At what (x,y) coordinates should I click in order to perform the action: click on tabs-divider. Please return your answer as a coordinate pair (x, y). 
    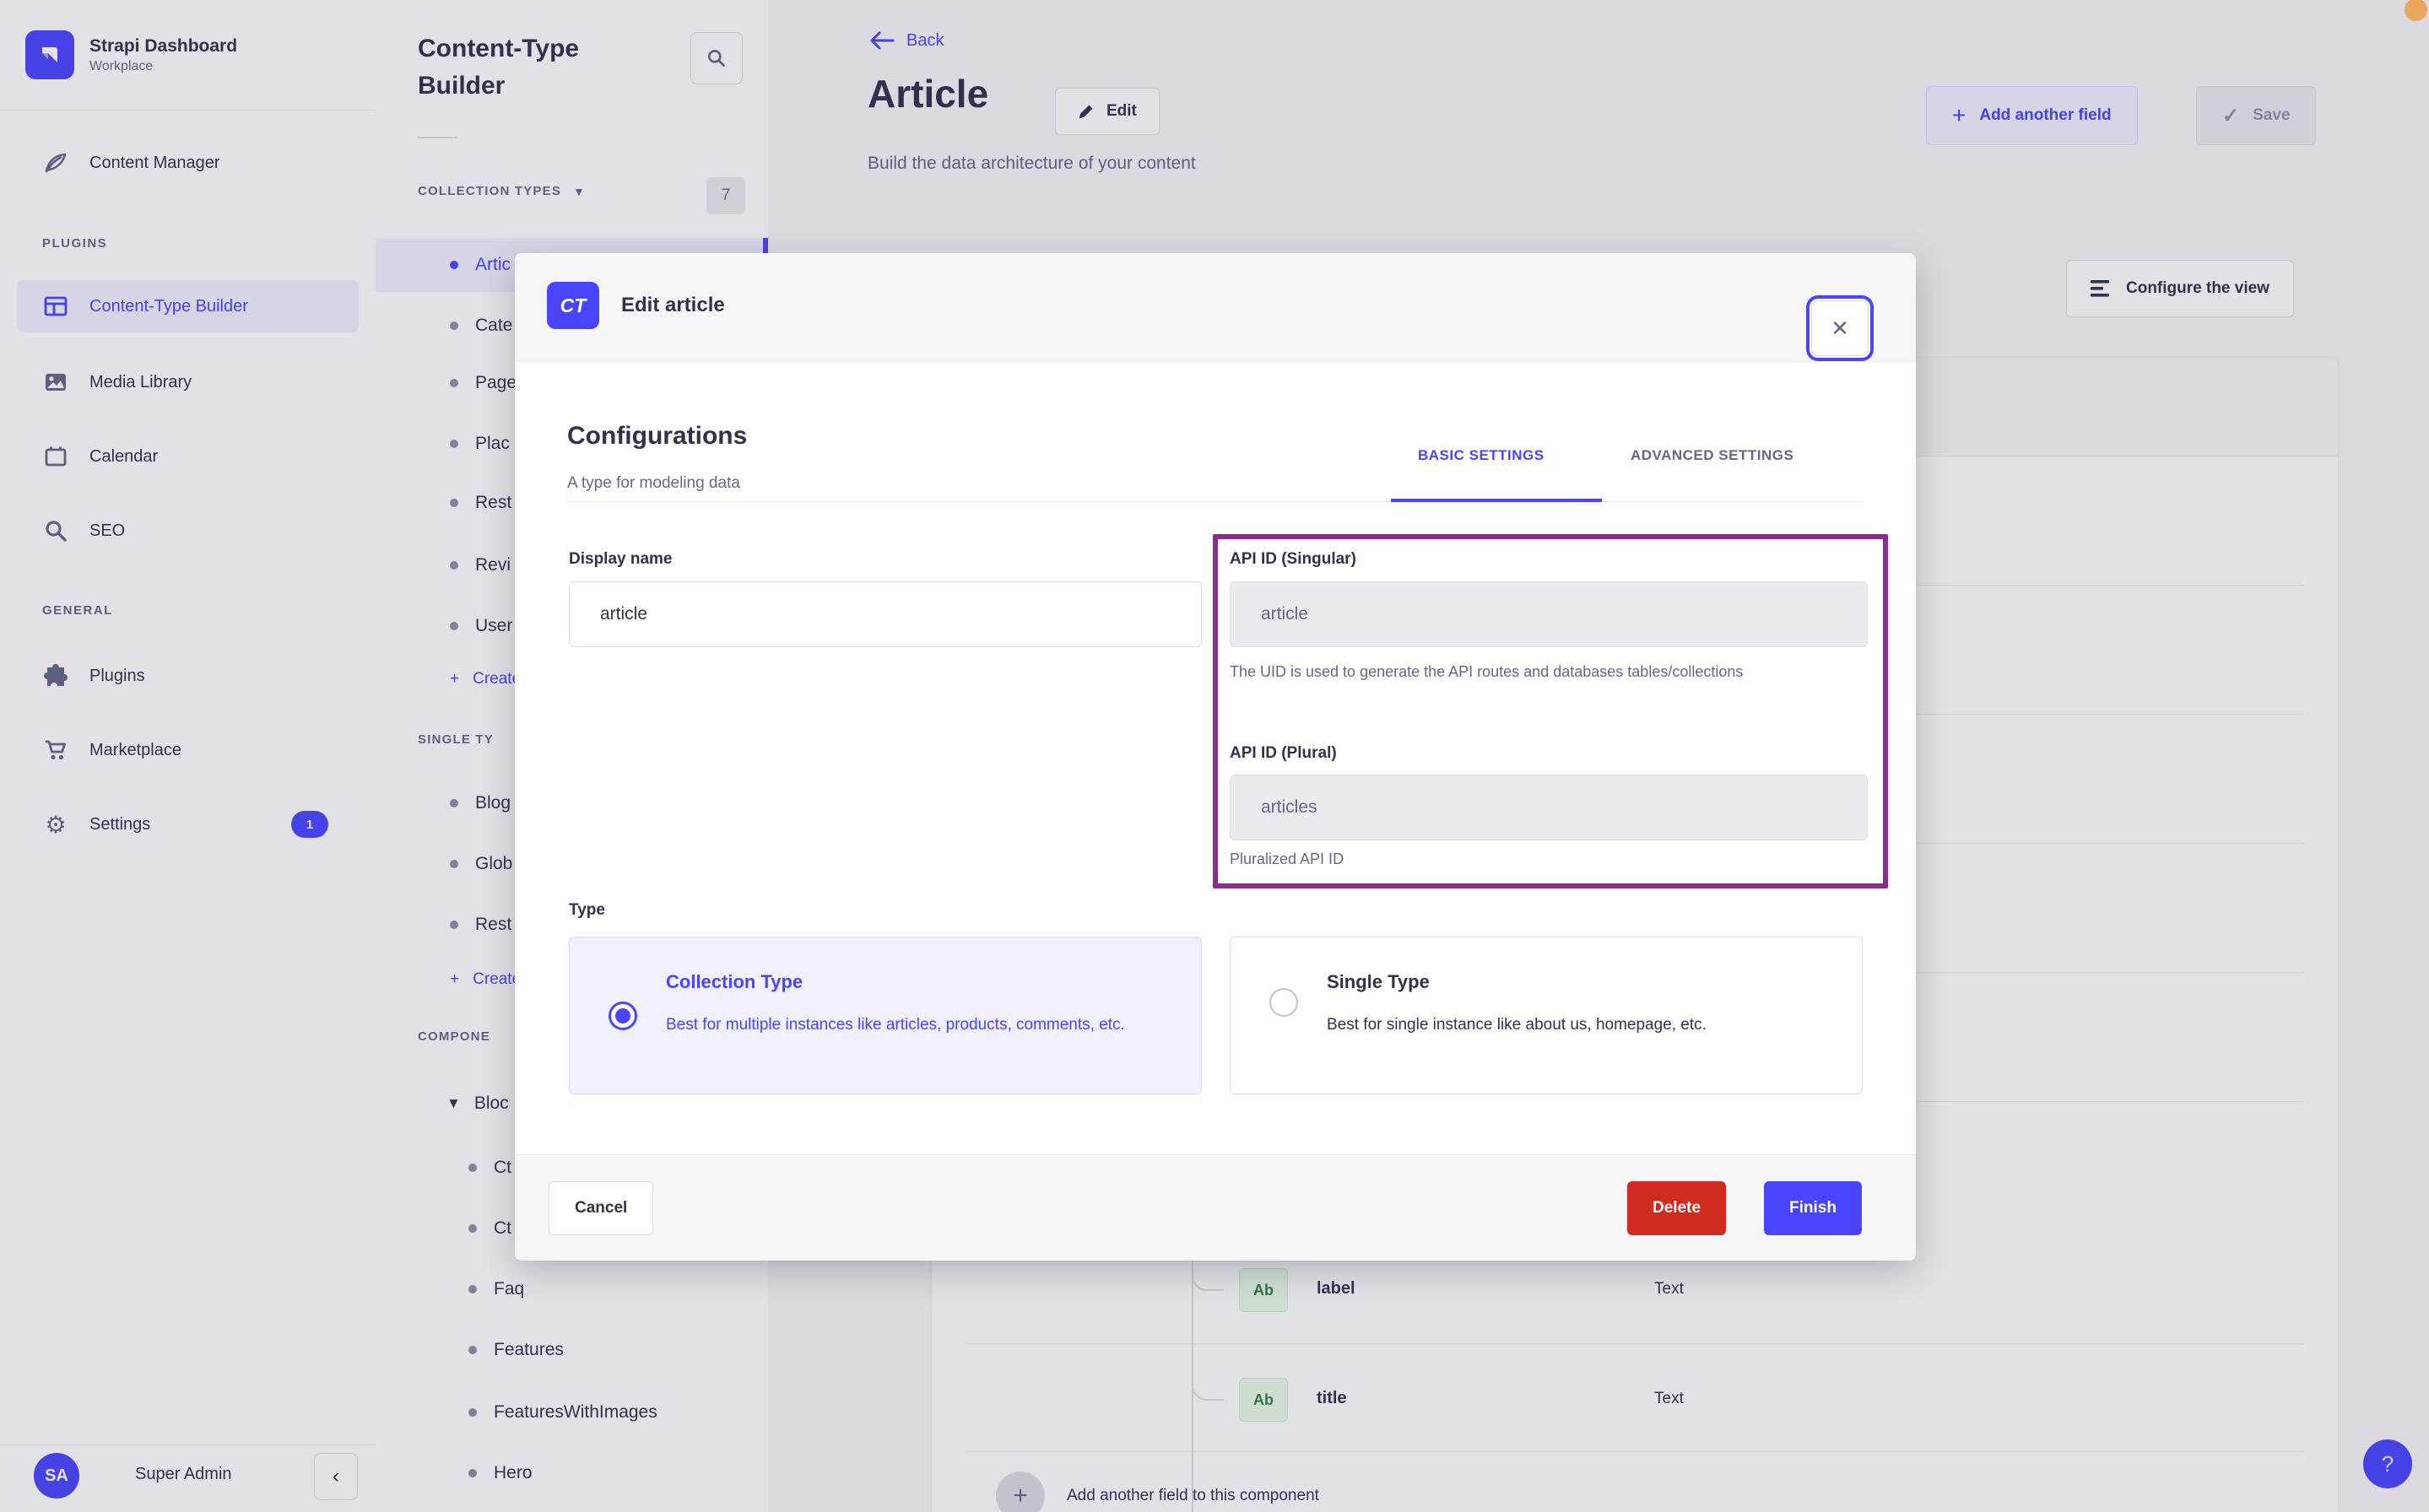
    Looking at the image, I should click on (1216, 501).